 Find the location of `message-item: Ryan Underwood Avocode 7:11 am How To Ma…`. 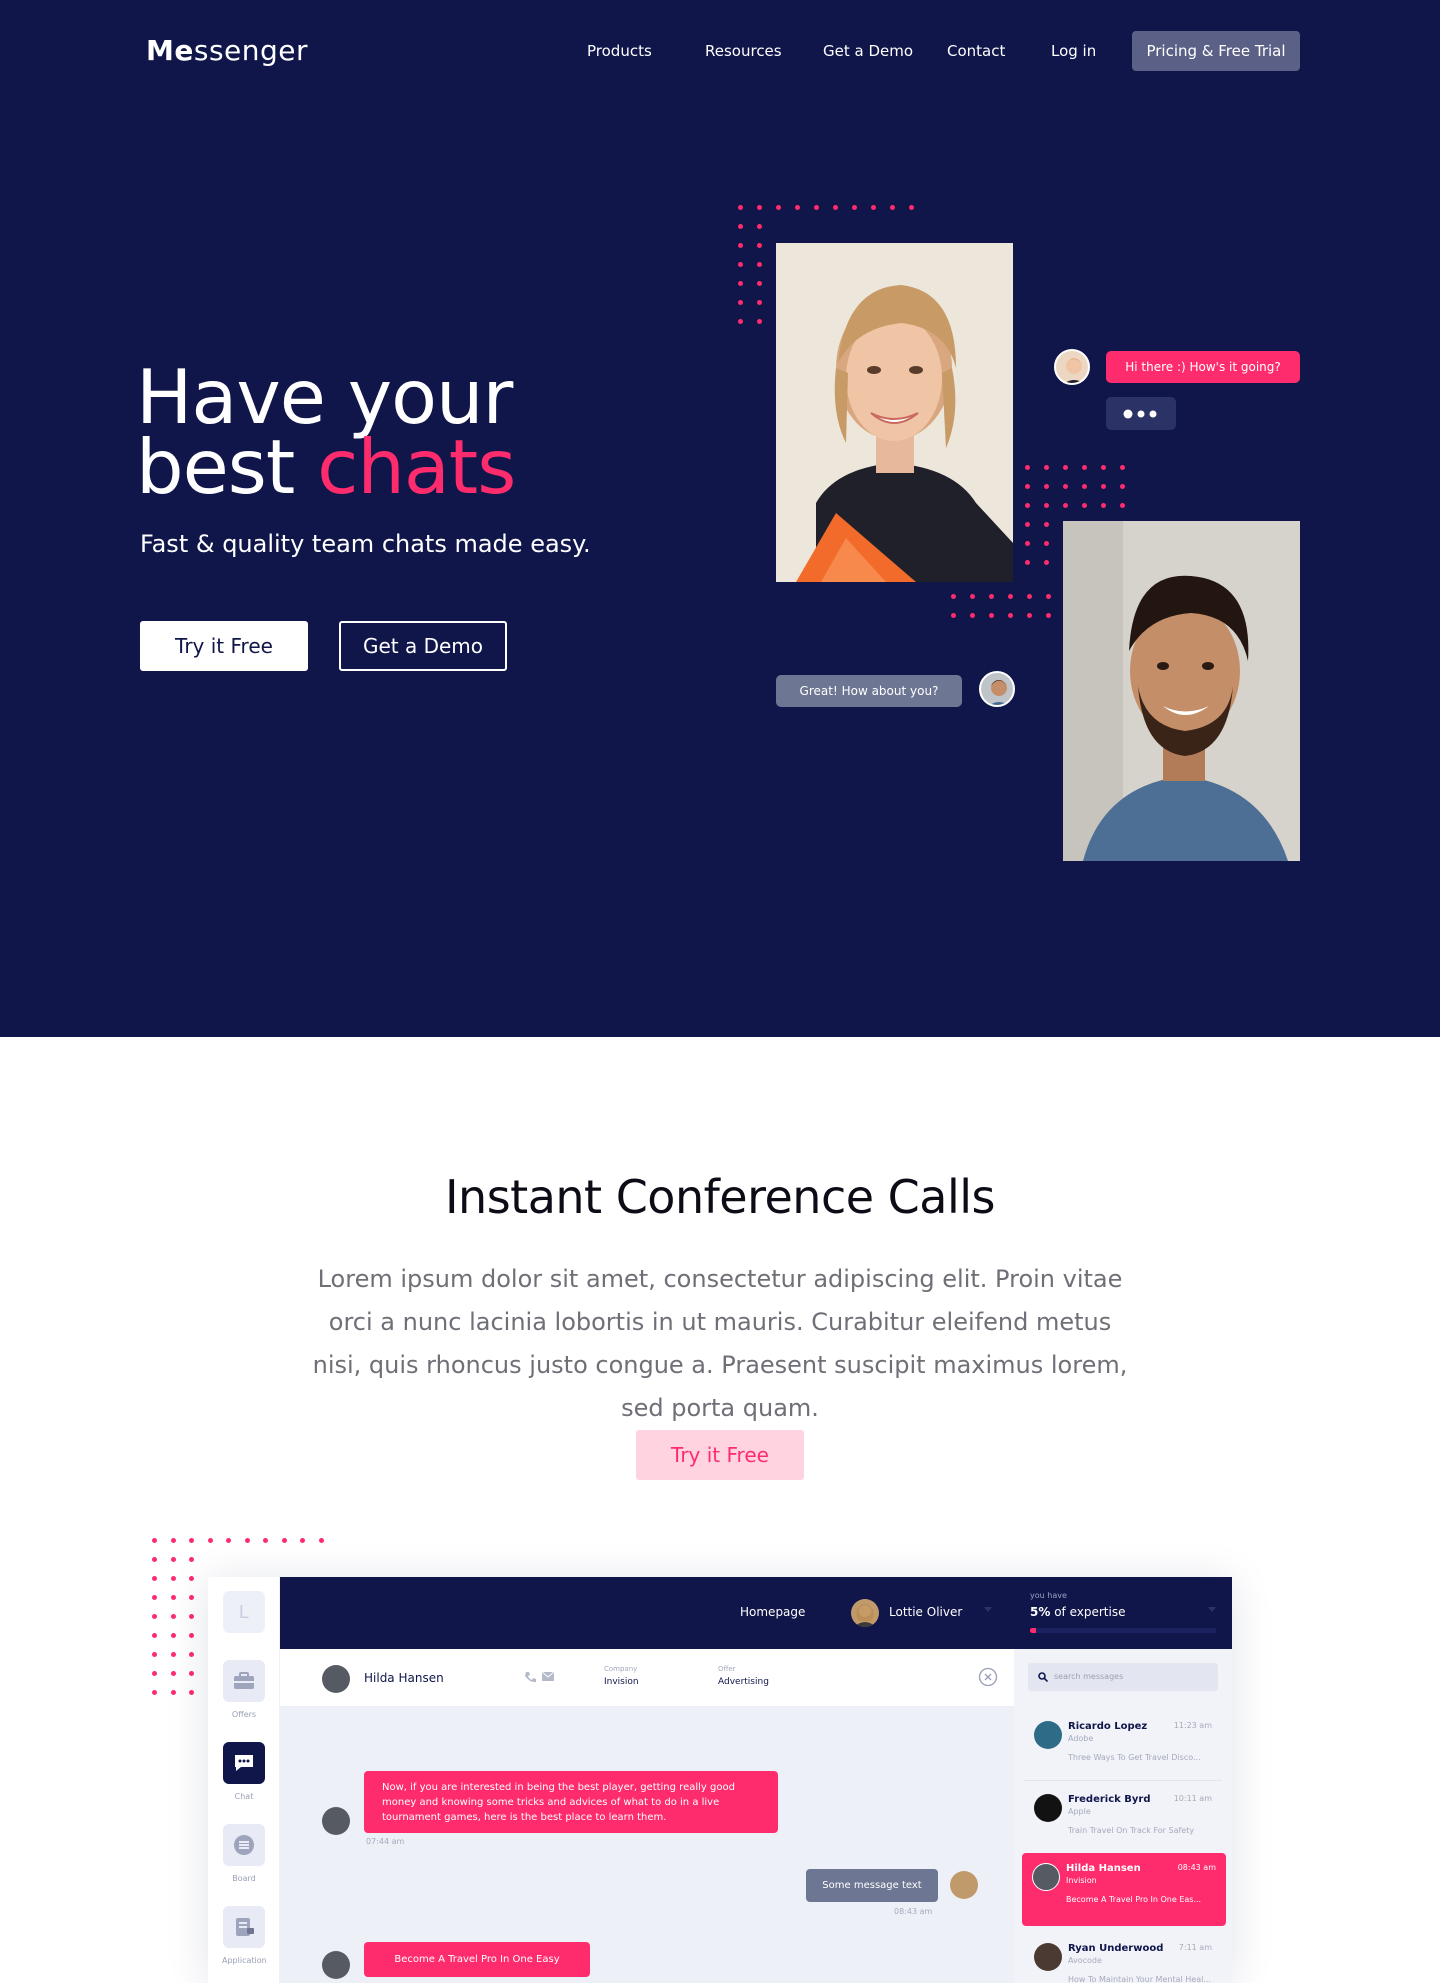

message-item: Ryan Underwood Avocode 7:11 am How To Ma… is located at coordinates (1123, 1958).